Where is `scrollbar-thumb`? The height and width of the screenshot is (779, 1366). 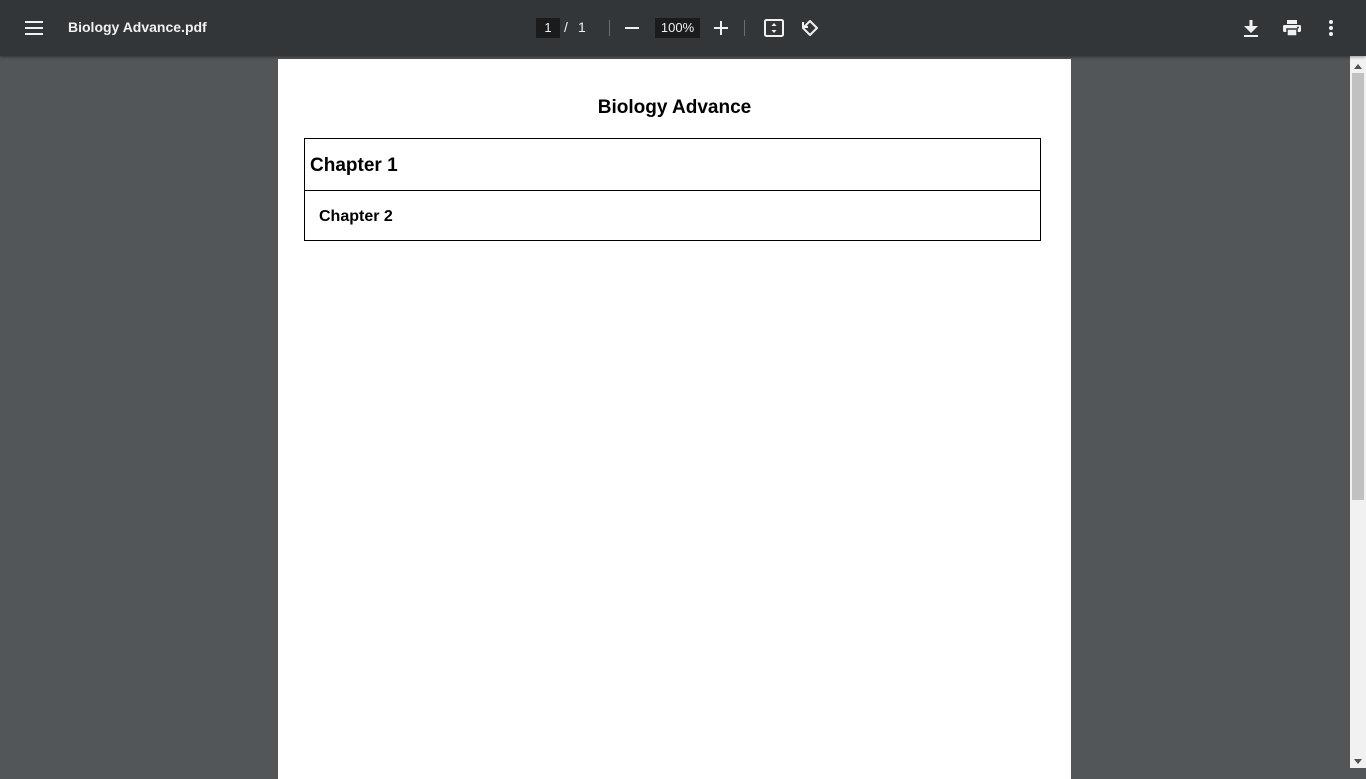 scrollbar-thumb is located at coordinates (1358, 286).